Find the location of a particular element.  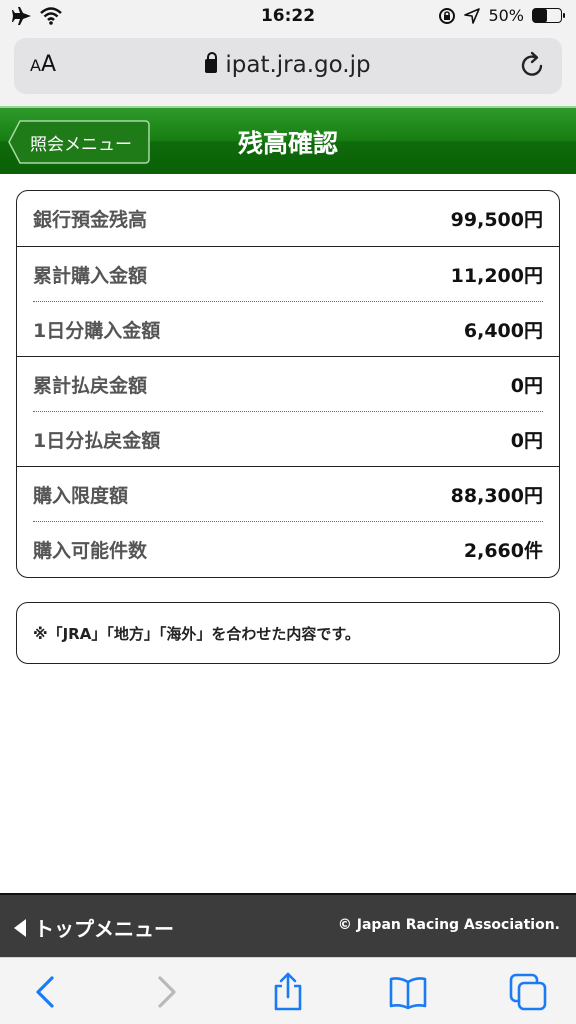

battery-percent: 50% is located at coordinates (506, 15).